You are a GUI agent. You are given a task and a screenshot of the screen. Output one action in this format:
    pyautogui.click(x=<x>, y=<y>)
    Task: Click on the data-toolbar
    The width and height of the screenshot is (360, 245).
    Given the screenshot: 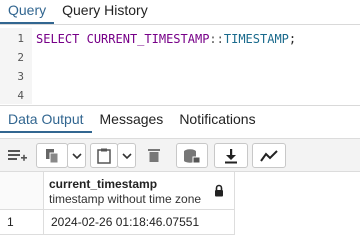 What is the action you would take?
    pyautogui.click(x=180, y=155)
    